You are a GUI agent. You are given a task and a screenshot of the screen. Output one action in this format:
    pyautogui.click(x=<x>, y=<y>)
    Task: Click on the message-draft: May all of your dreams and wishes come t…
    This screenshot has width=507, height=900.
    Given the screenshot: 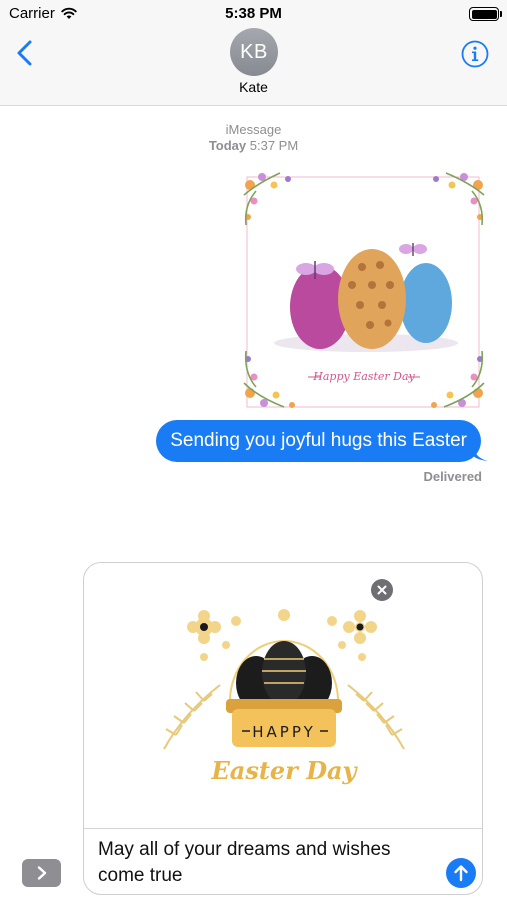 What is the action you would take?
    pyautogui.click(x=263, y=863)
    